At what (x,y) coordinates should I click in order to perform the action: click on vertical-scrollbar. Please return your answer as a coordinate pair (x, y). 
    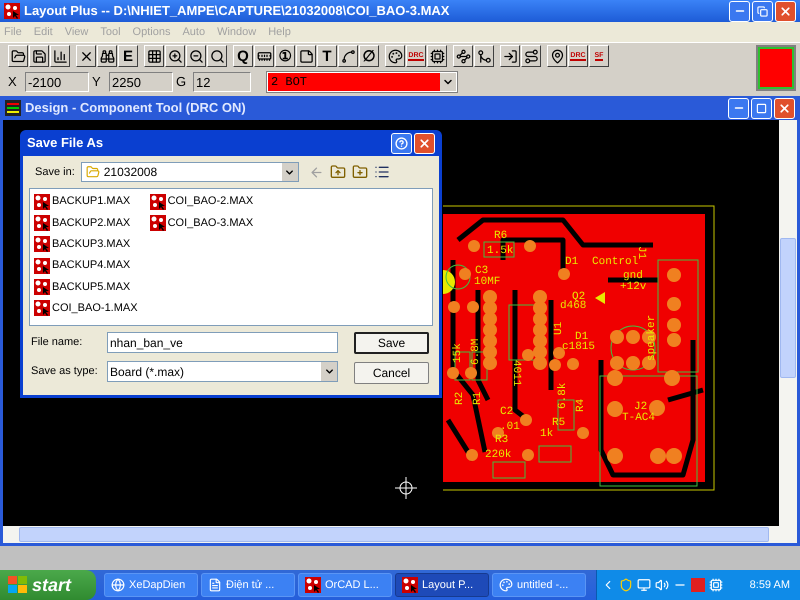
    Looking at the image, I should click on (788, 323).